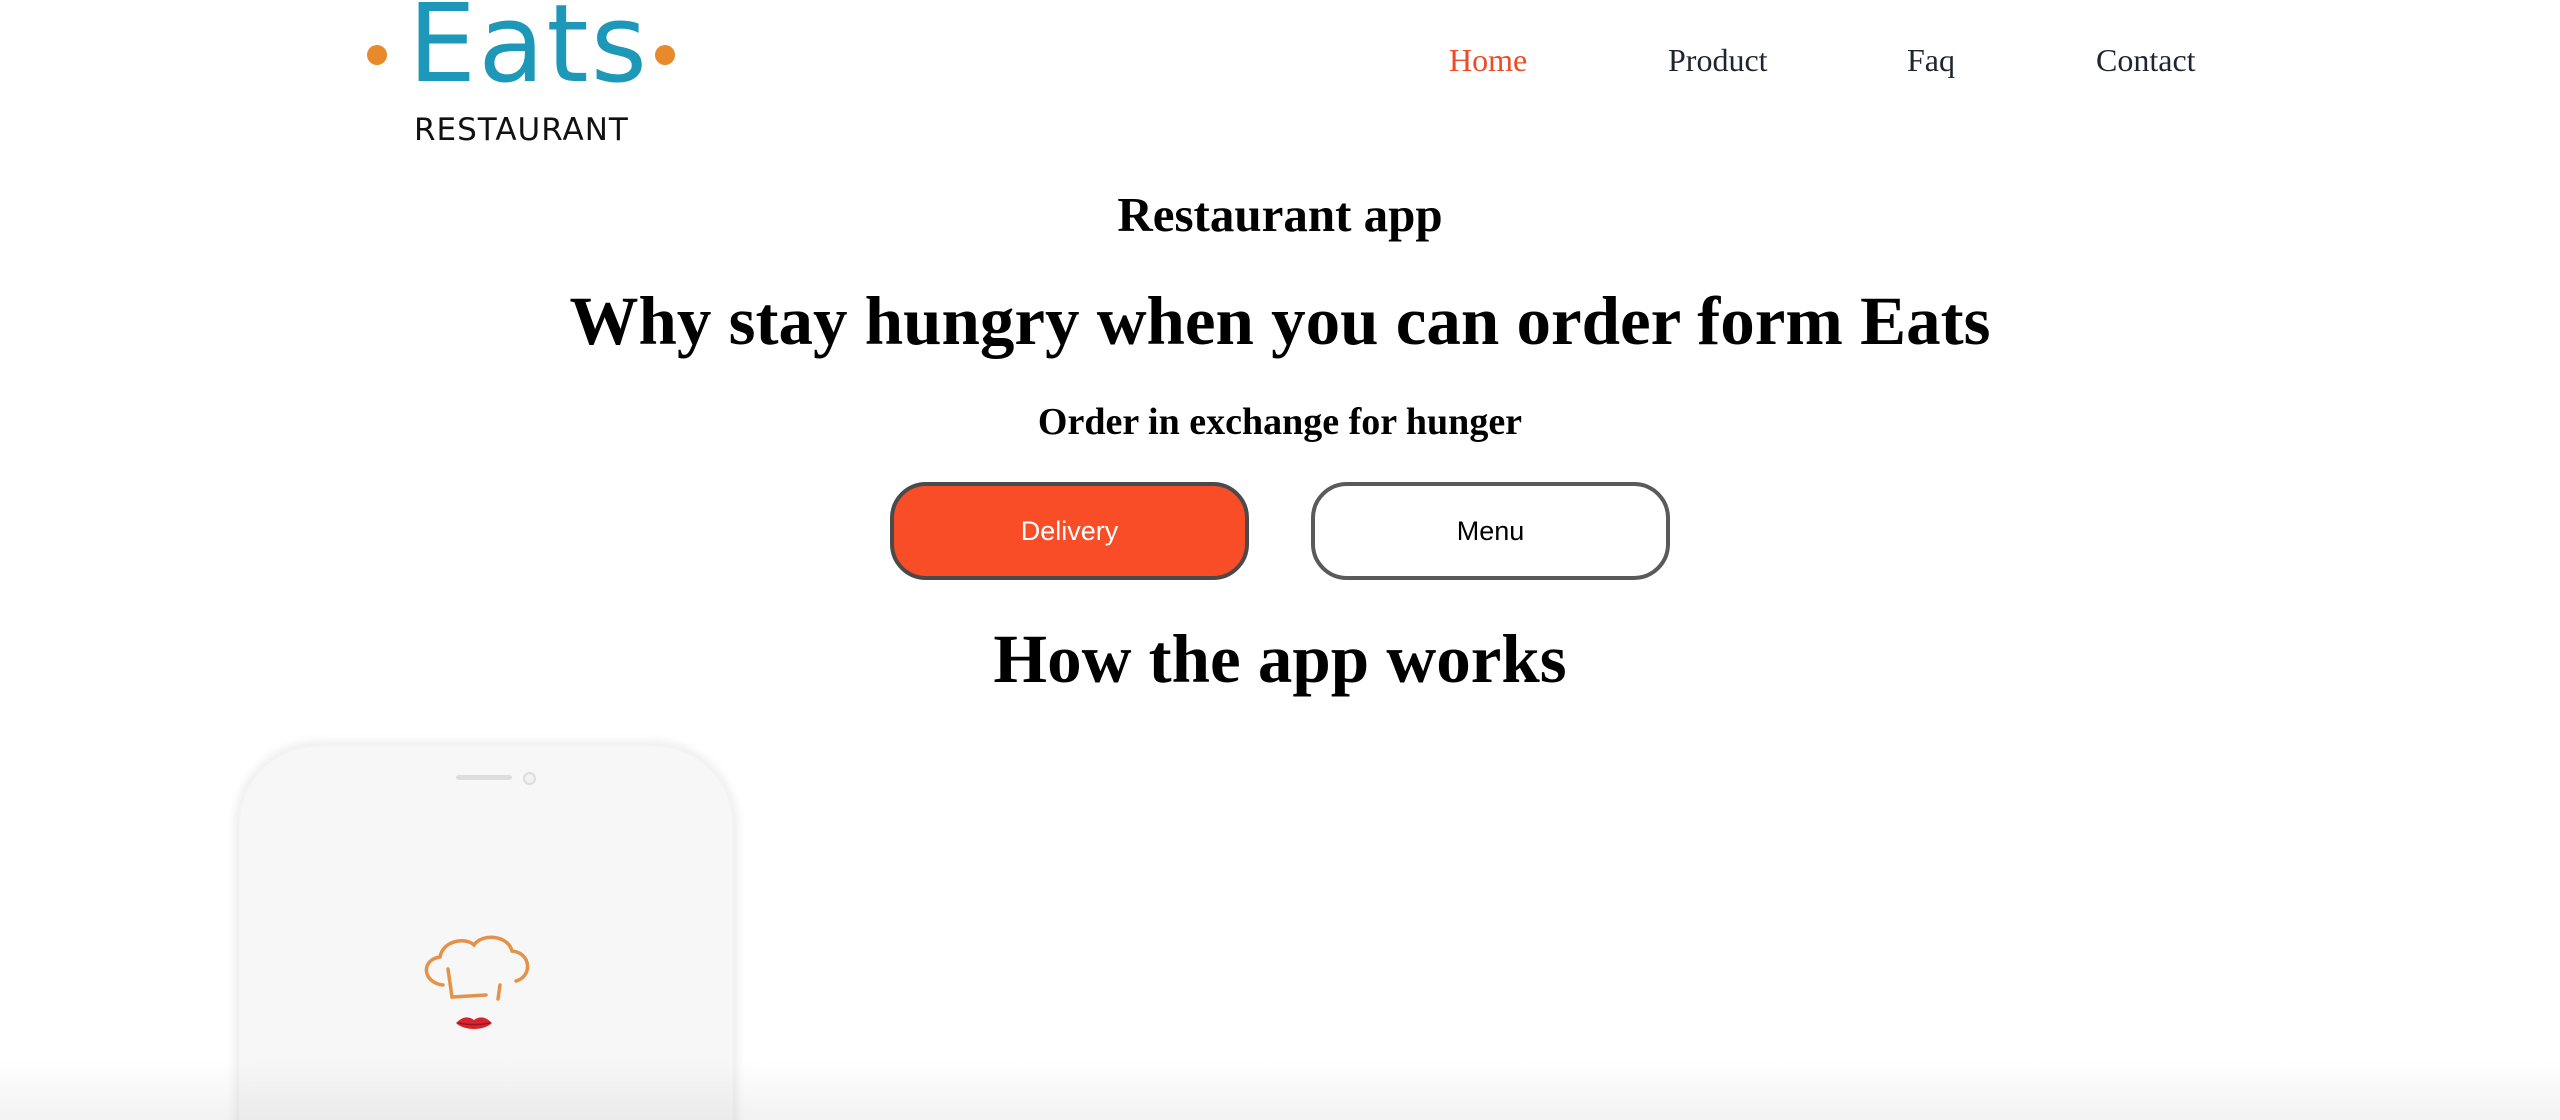 The height and width of the screenshot is (1120, 2560). Describe the element at coordinates (1931, 60) in the screenshot. I see `nav-link-faq: Faq` at that location.